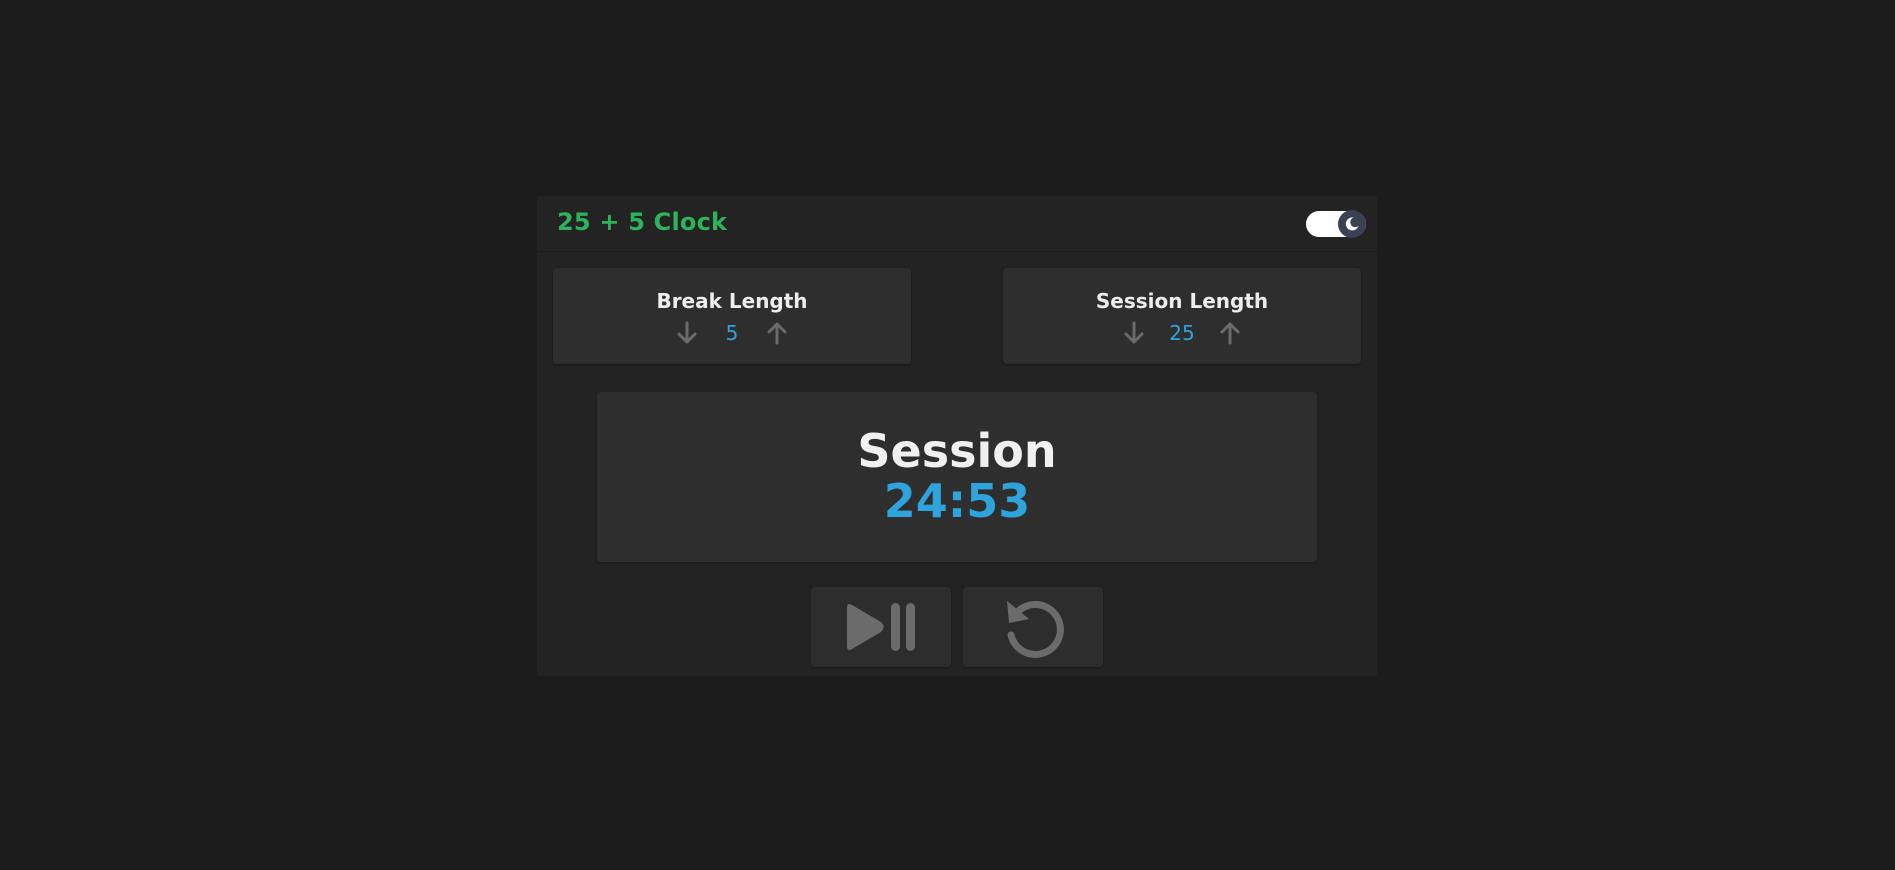 This screenshot has height=870, width=1895. Describe the element at coordinates (642, 222) in the screenshot. I see `app-title: 25 + 5 Clock` at that location.